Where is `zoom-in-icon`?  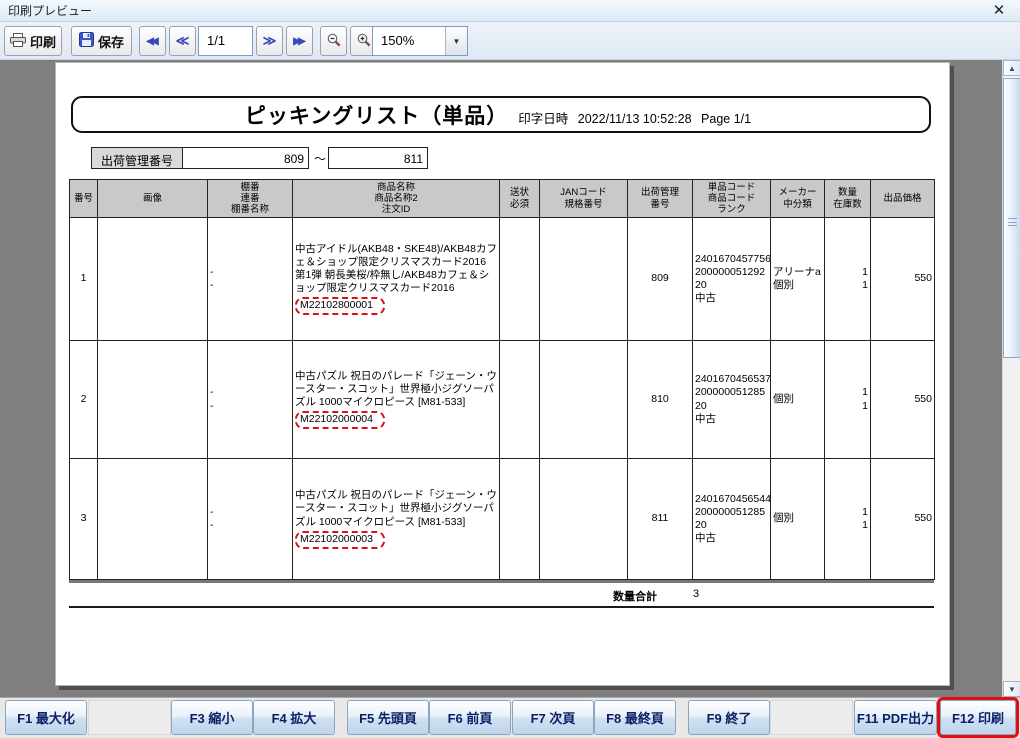 zoom-in-icon is located at coordinates (364, 41).